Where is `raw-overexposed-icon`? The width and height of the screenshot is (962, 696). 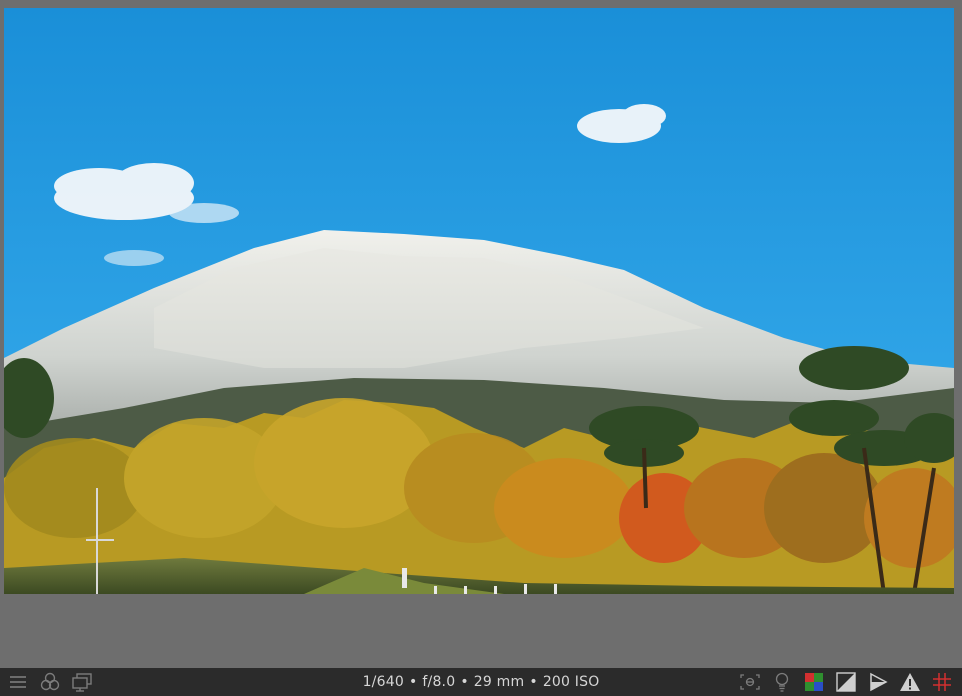 raw-overexposed-icon is located at coordinates (878, 682).